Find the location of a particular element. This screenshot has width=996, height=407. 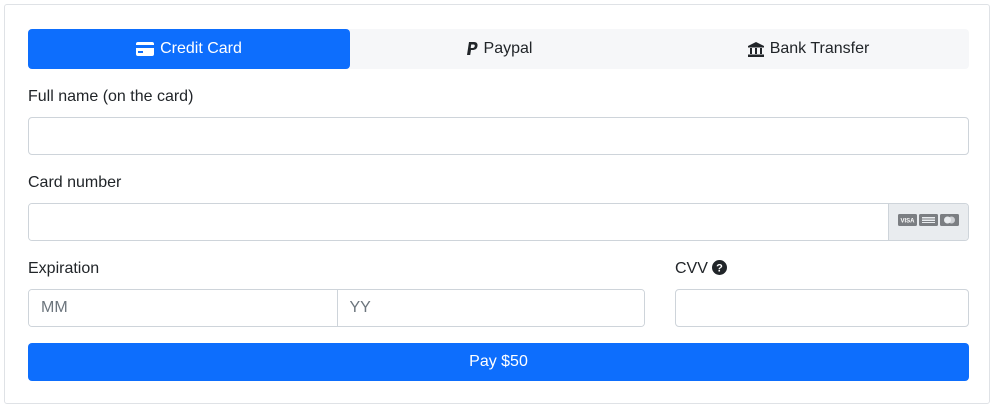

card-number-group: VISA is located at coordinates (498, 222).